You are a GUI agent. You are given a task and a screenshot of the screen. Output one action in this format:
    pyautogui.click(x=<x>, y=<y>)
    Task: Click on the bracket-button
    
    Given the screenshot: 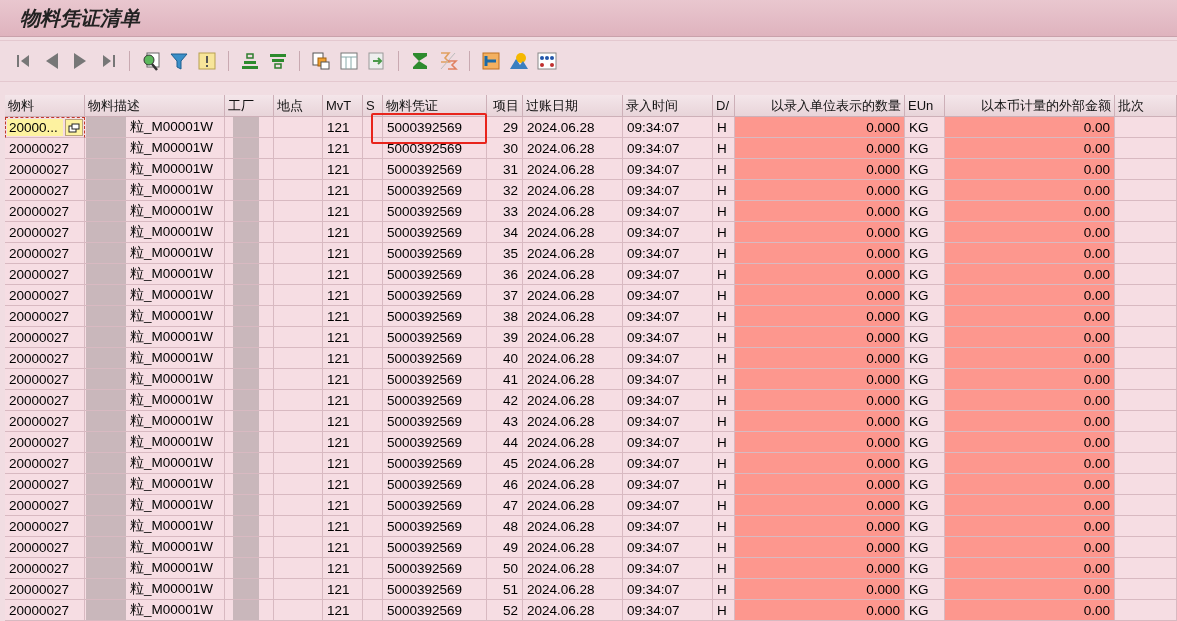 What is the action you would take?
    pyautogui.click(x=491, y=61)
    